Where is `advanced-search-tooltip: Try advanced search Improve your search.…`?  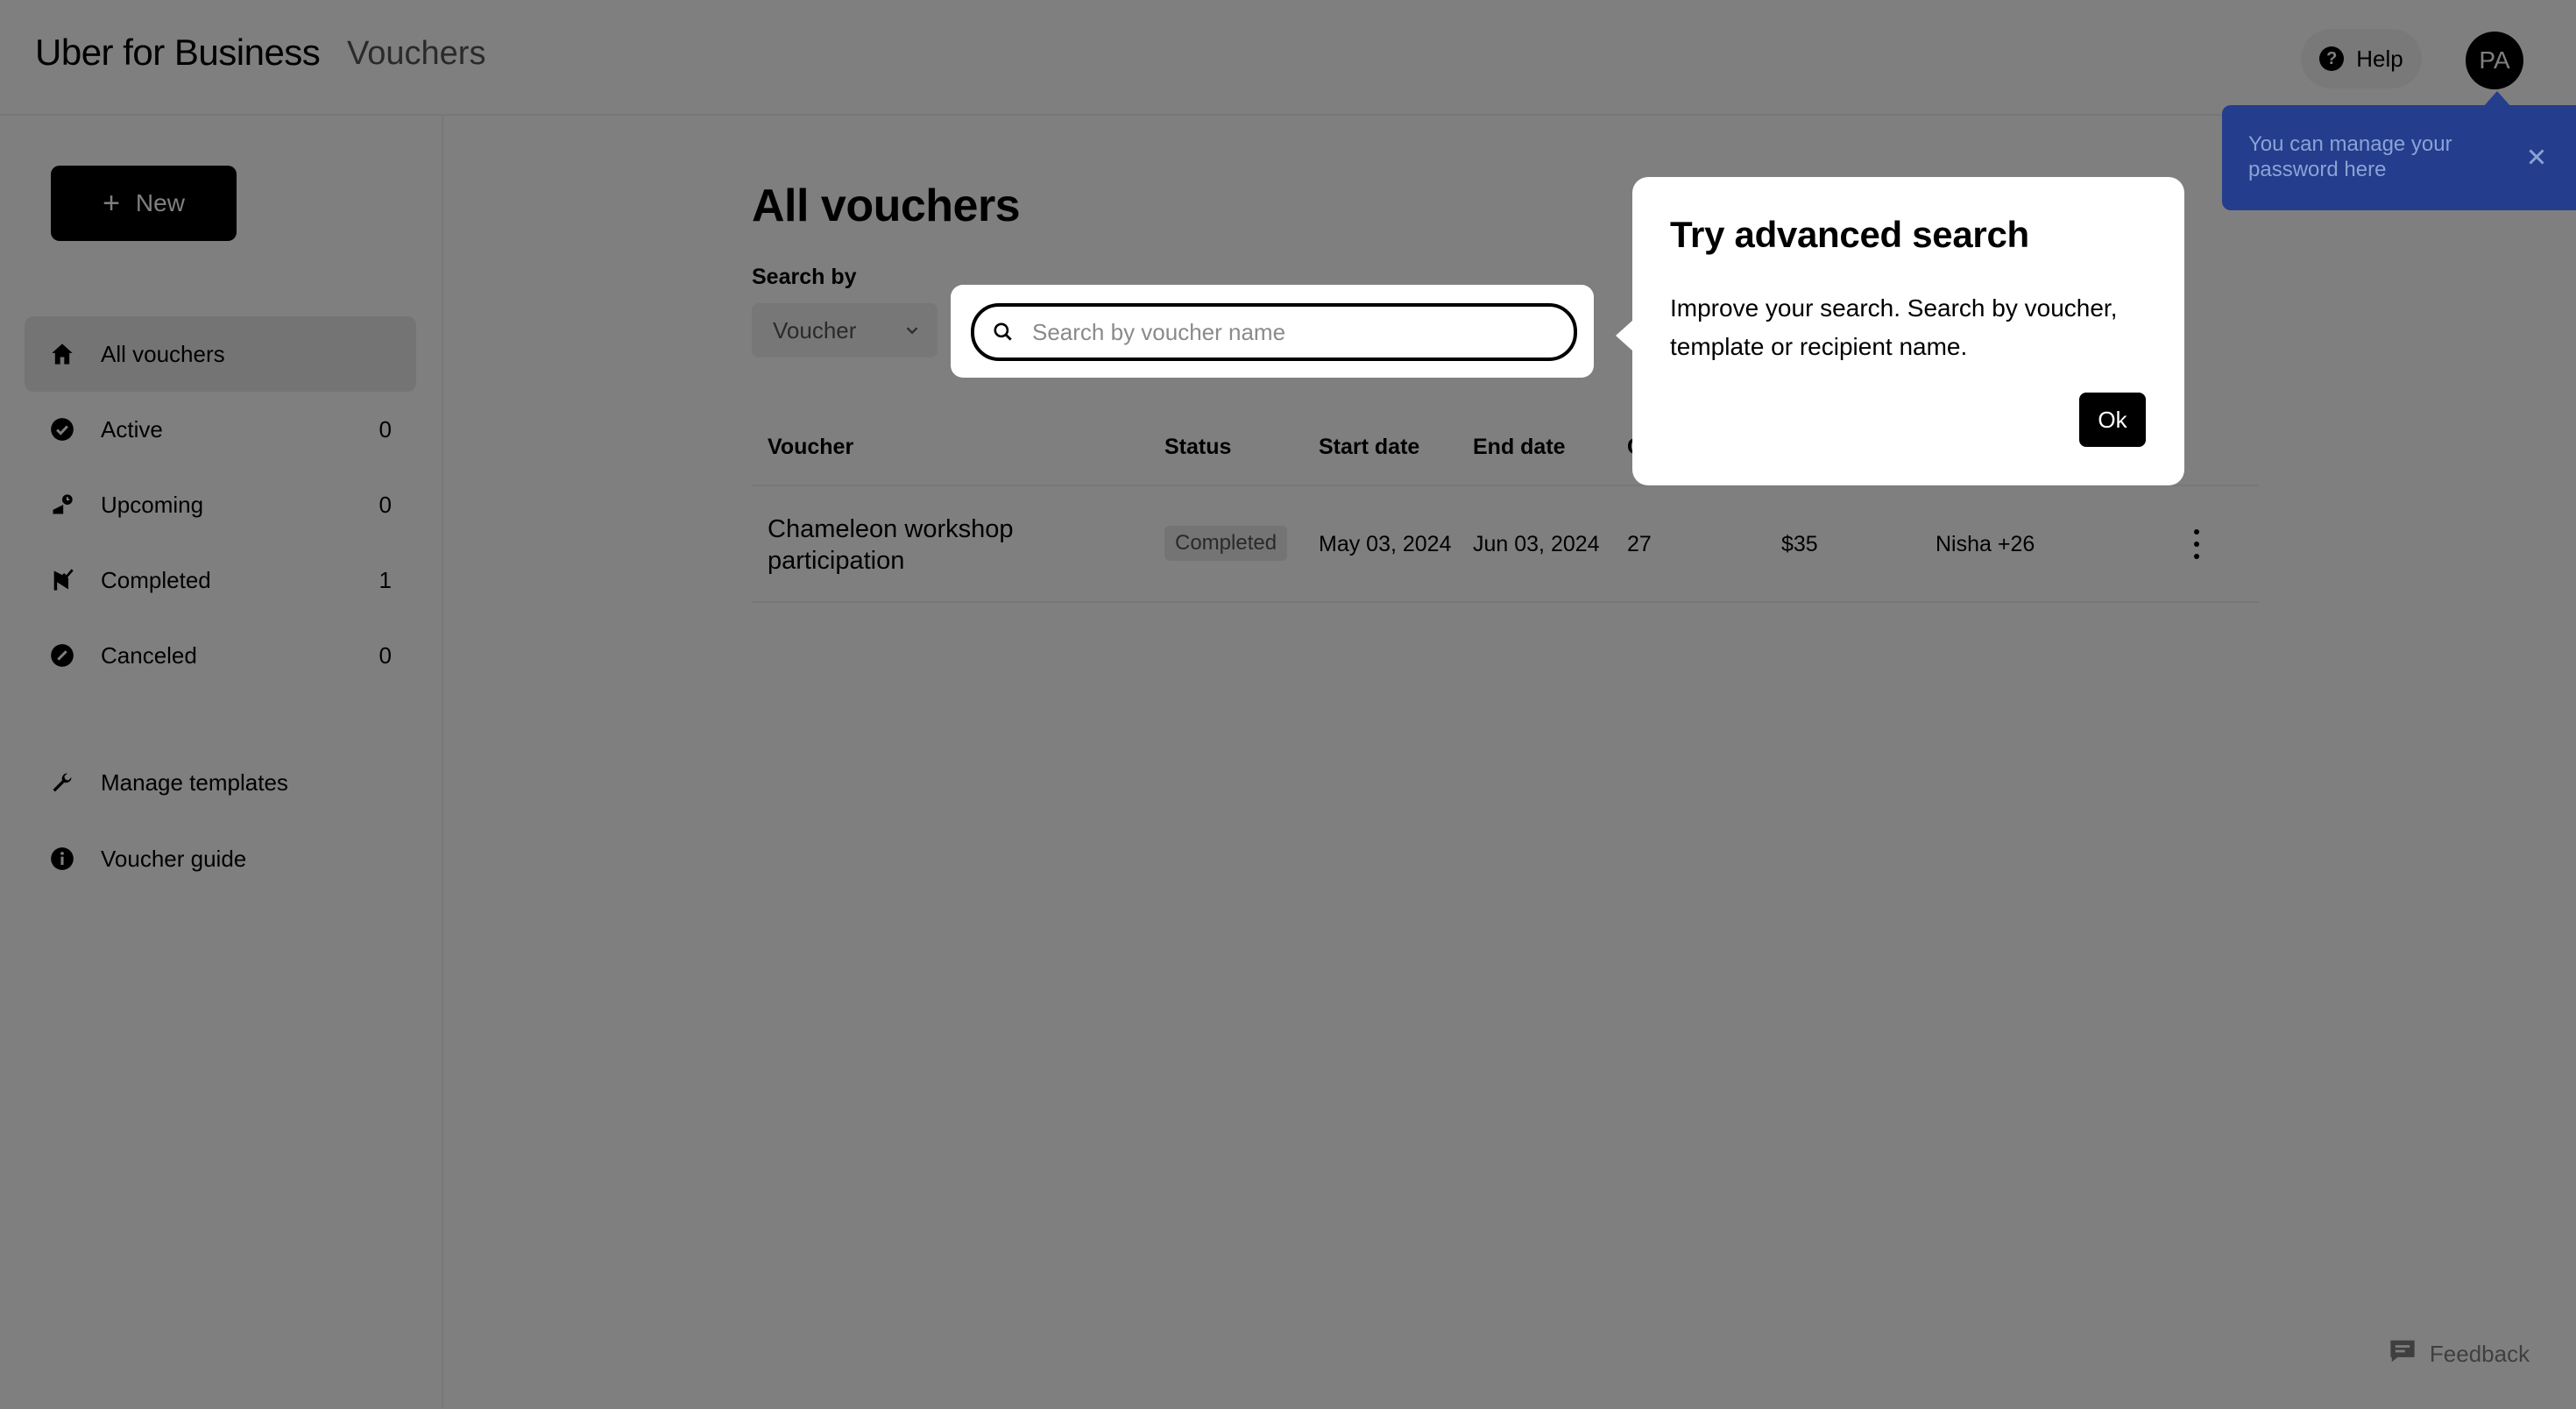
advanced-search-tooltip: Try advanced search Improve your search.… is located at coordinates (1908, 331).